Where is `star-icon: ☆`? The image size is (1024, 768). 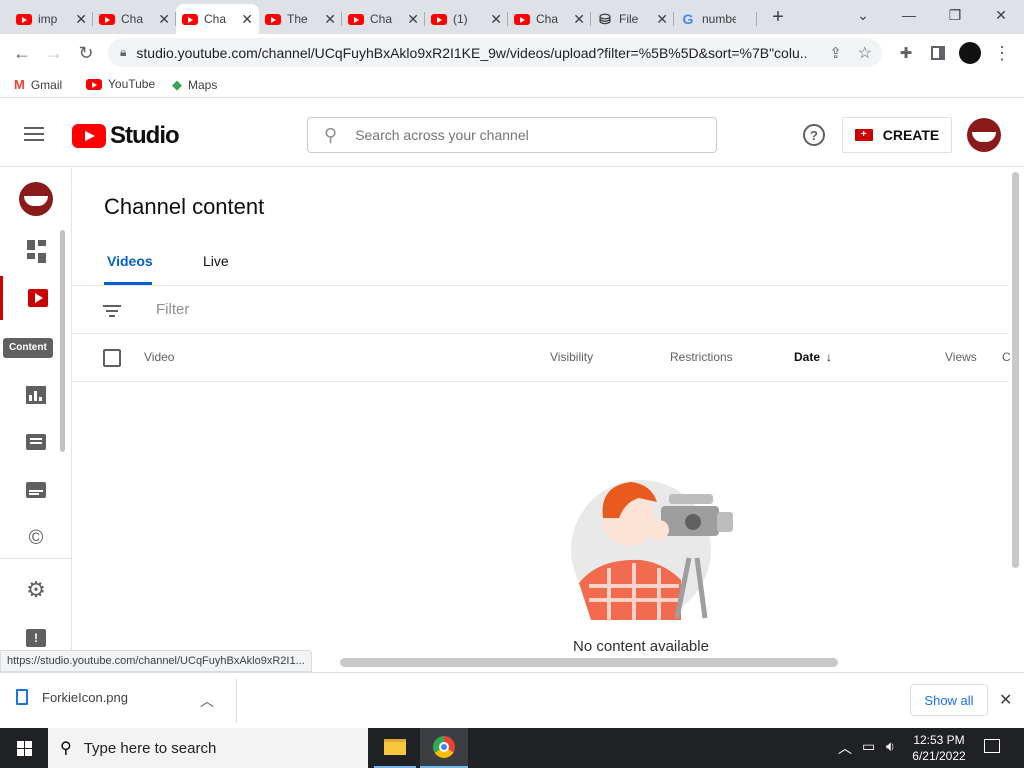 star-icon: ☆ is located at coordinates (865, 53).